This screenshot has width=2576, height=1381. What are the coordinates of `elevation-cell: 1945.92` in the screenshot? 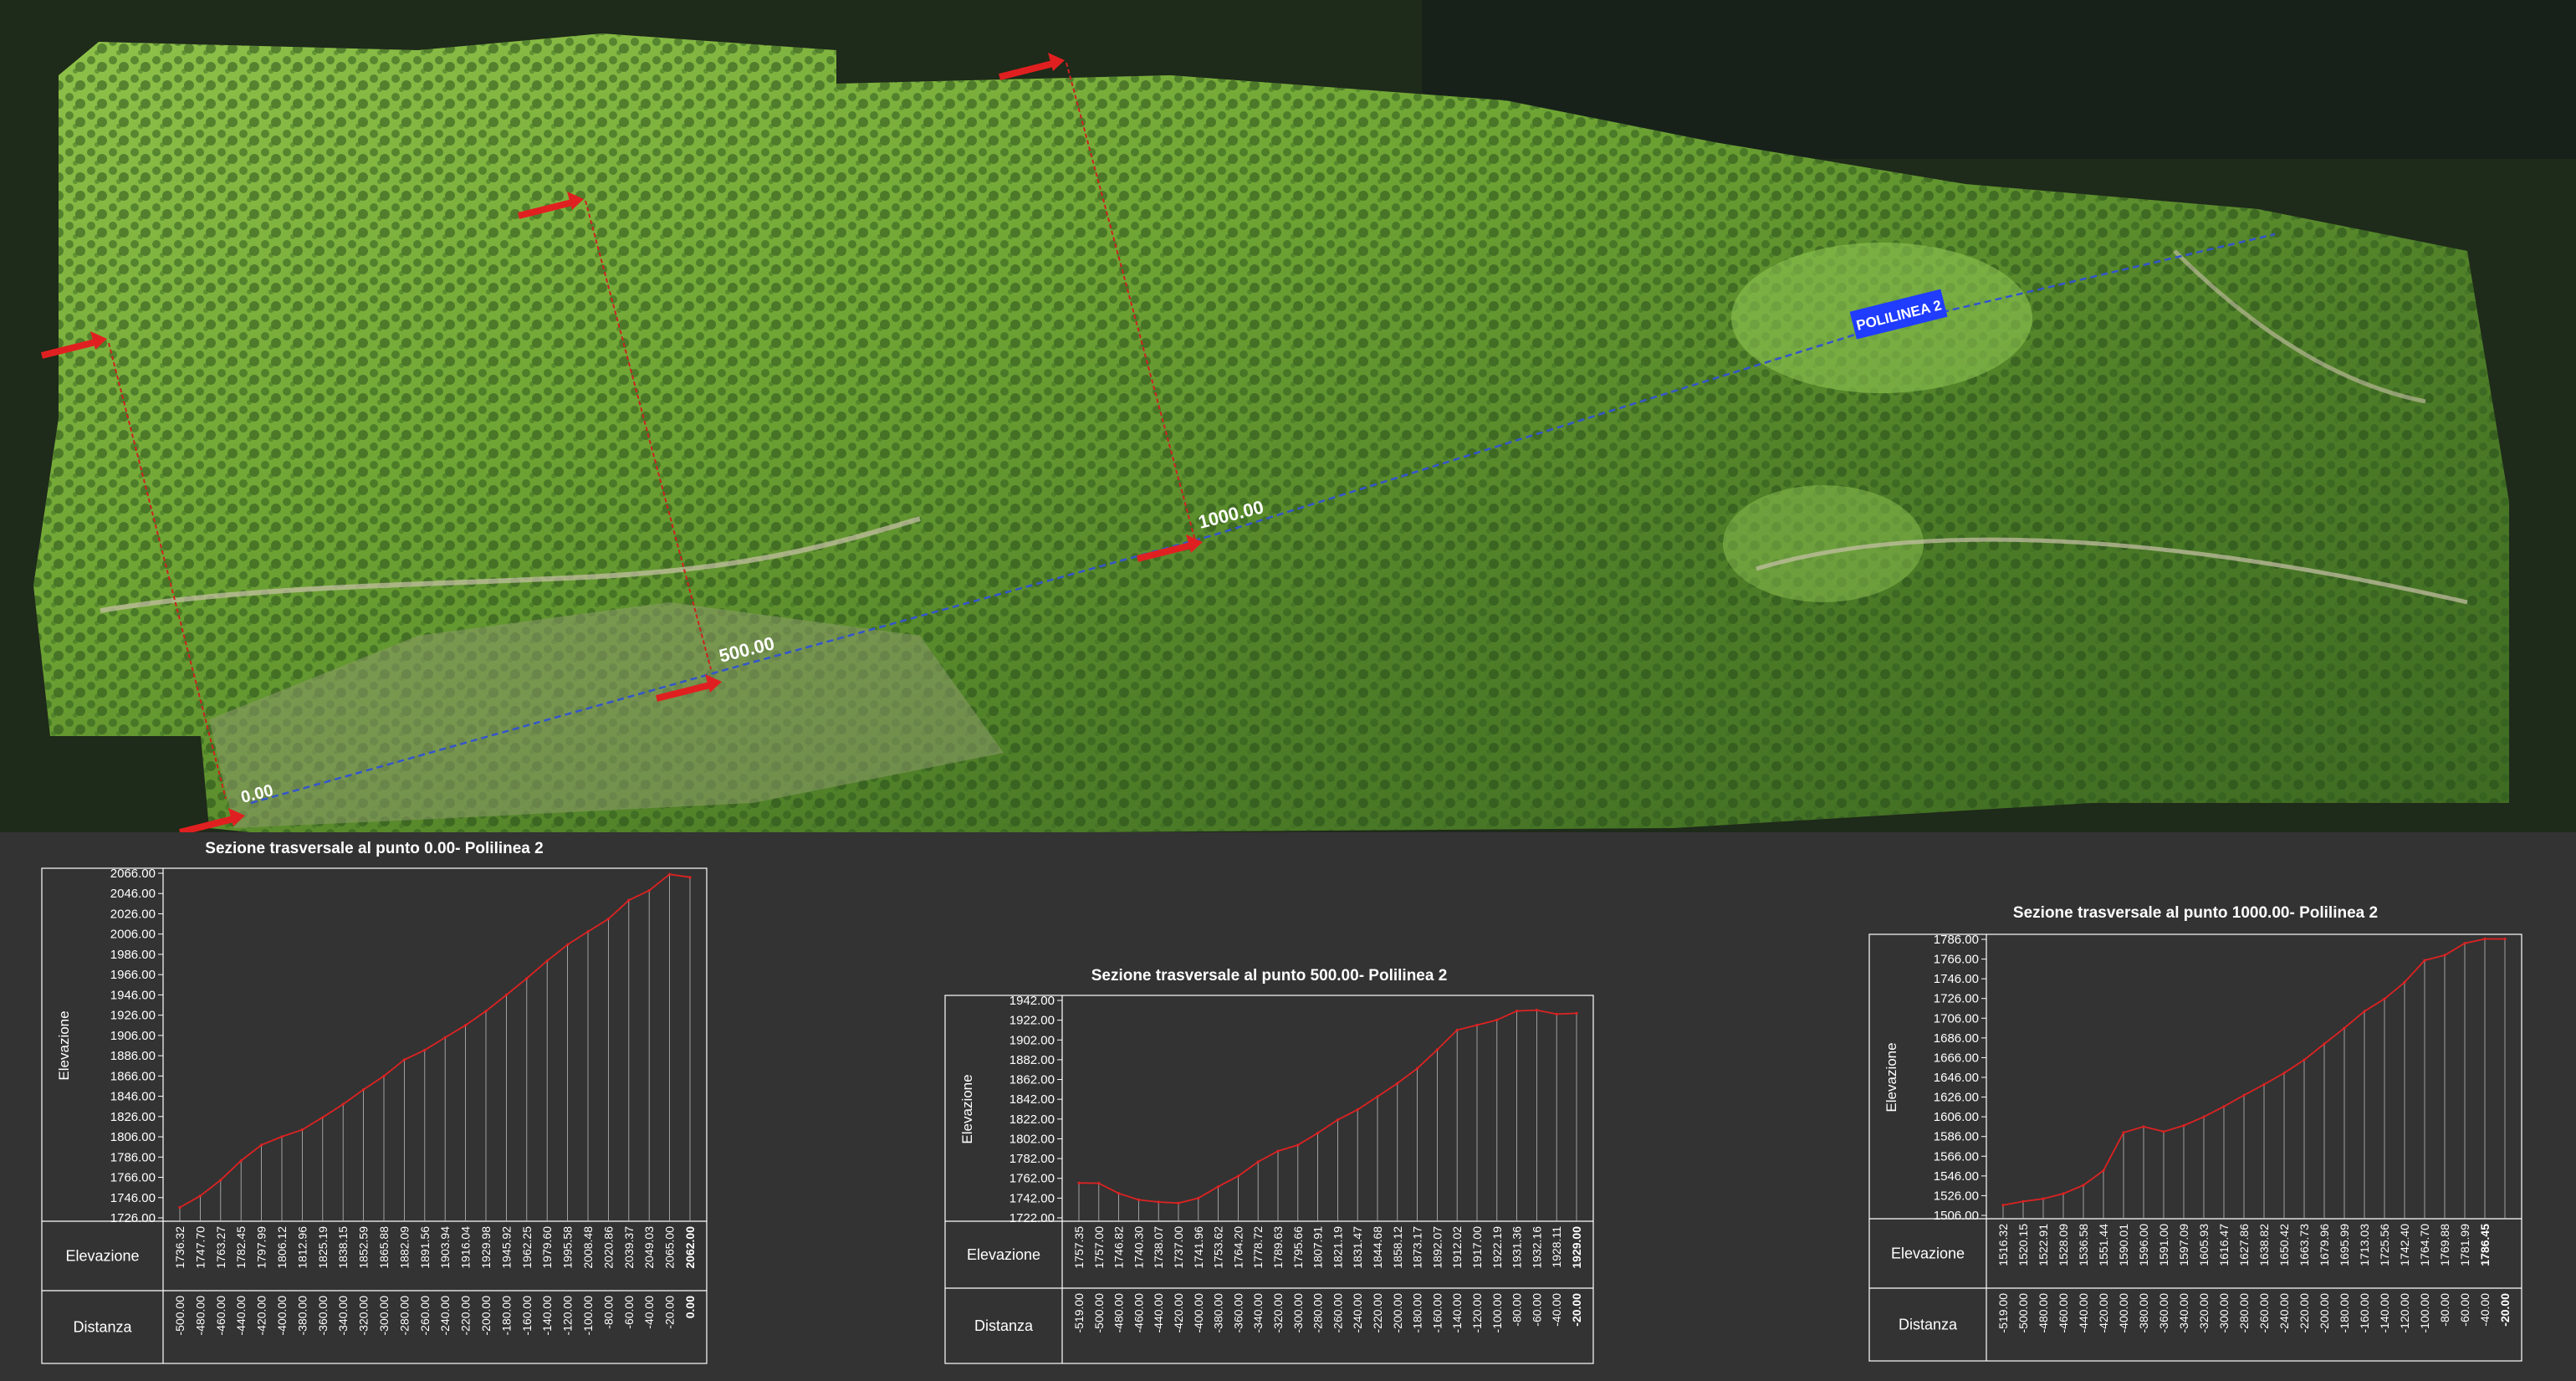 It's located at (506, 1247).